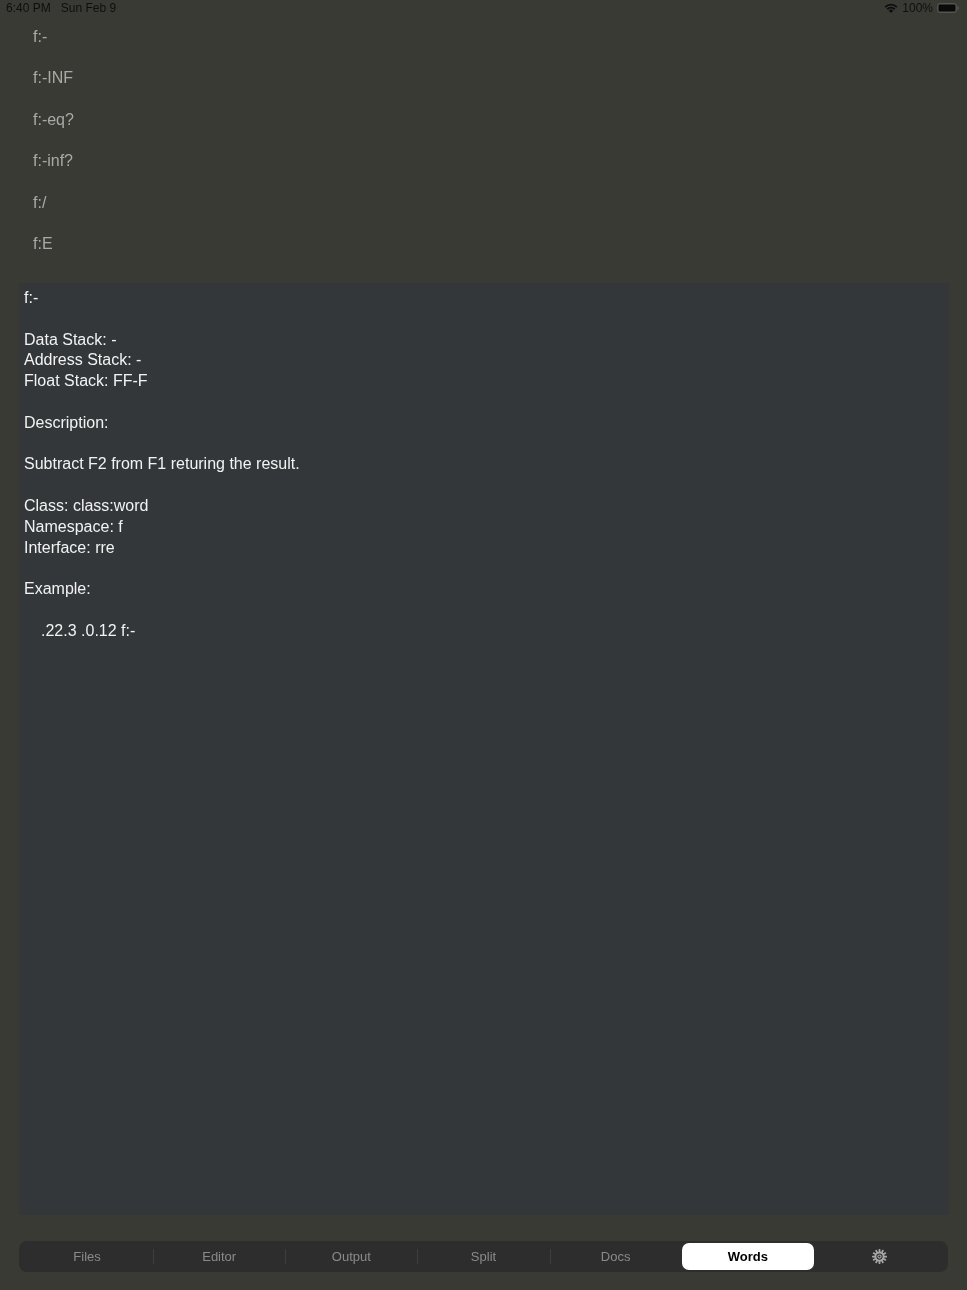 Image resolution: width=967 pixels, height=1290 pixels. Describe the element at coordinates (57, 589) in the screenshot. I see `detail-text: Example:` at that location.